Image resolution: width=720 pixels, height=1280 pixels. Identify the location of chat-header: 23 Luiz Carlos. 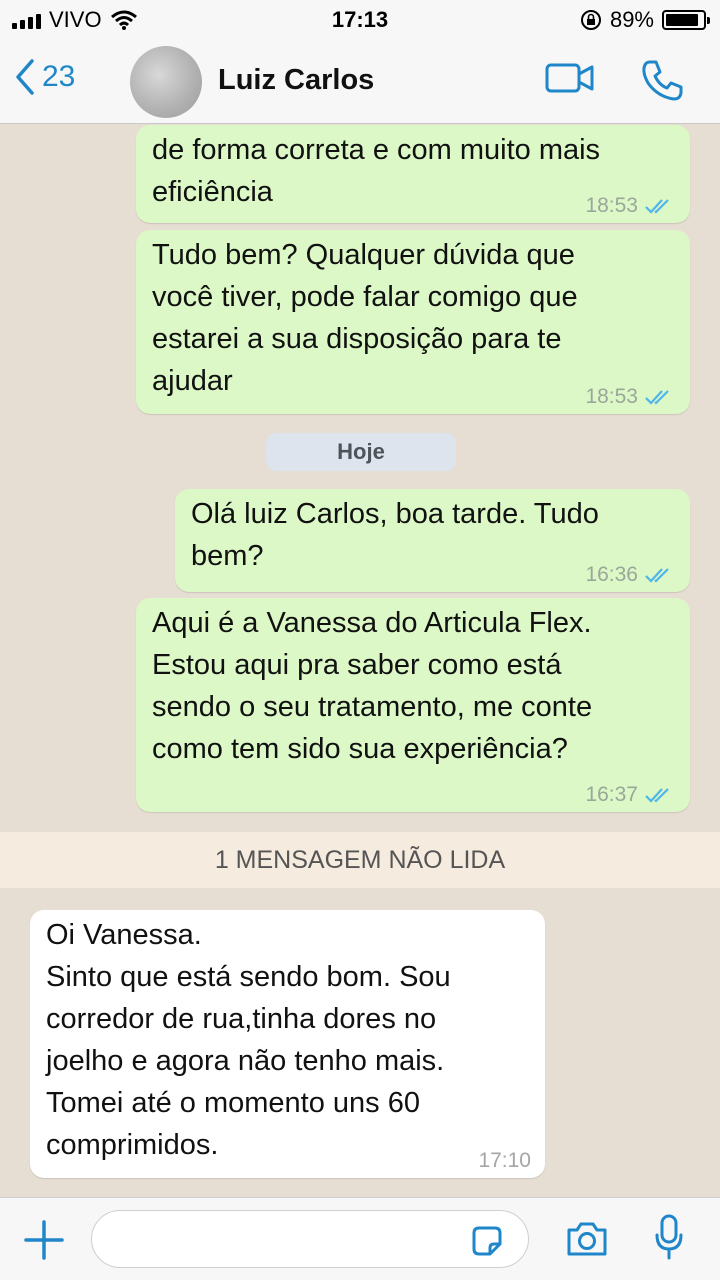
(360, 82).